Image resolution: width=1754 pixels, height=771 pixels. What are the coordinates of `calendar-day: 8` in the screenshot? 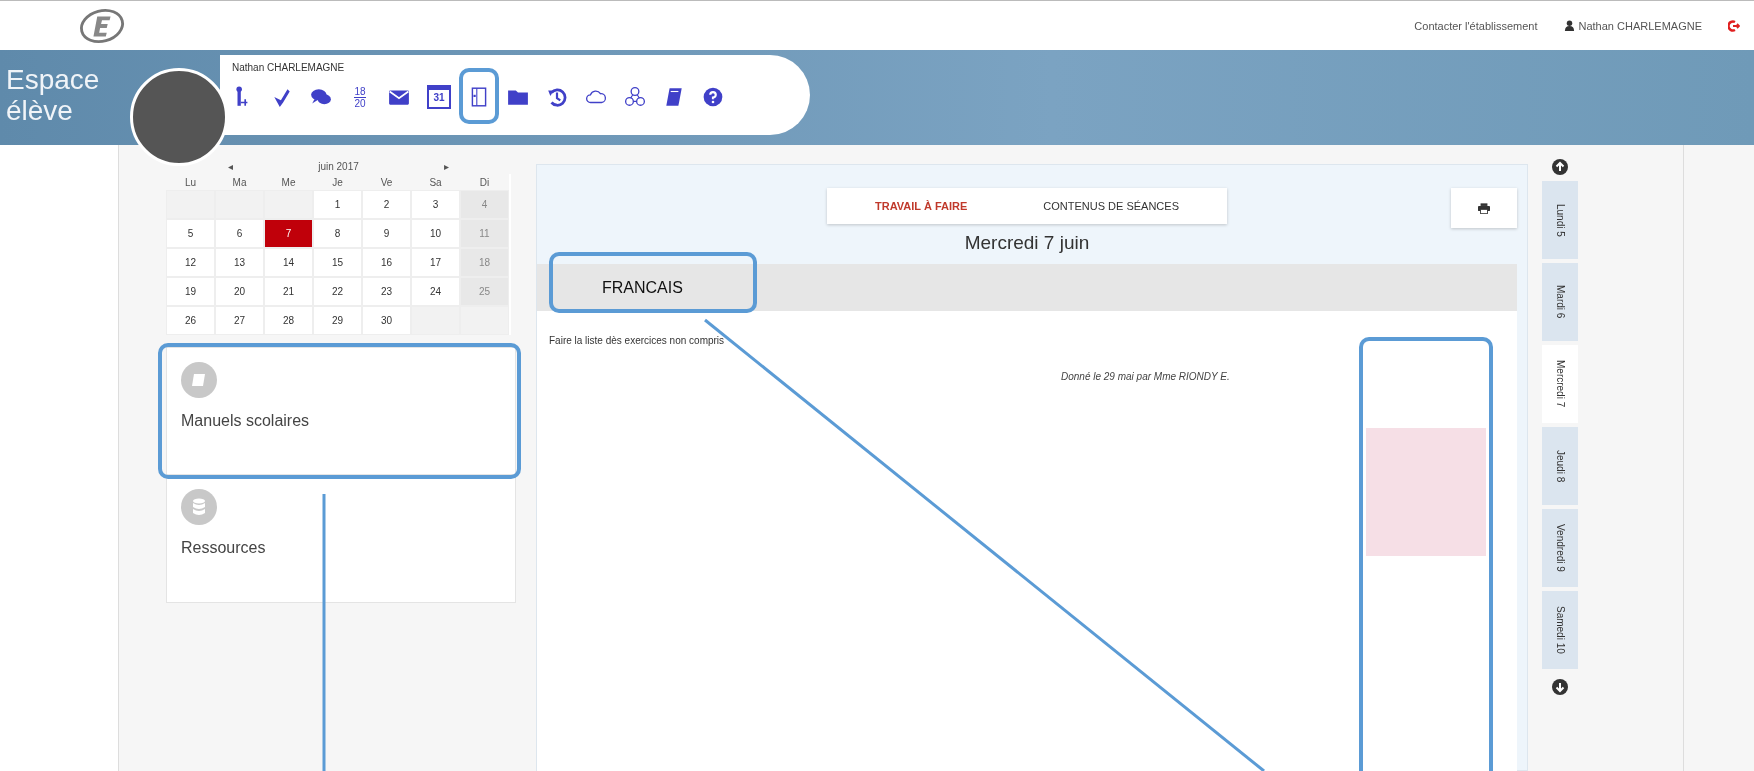 It's located at (337, 233).